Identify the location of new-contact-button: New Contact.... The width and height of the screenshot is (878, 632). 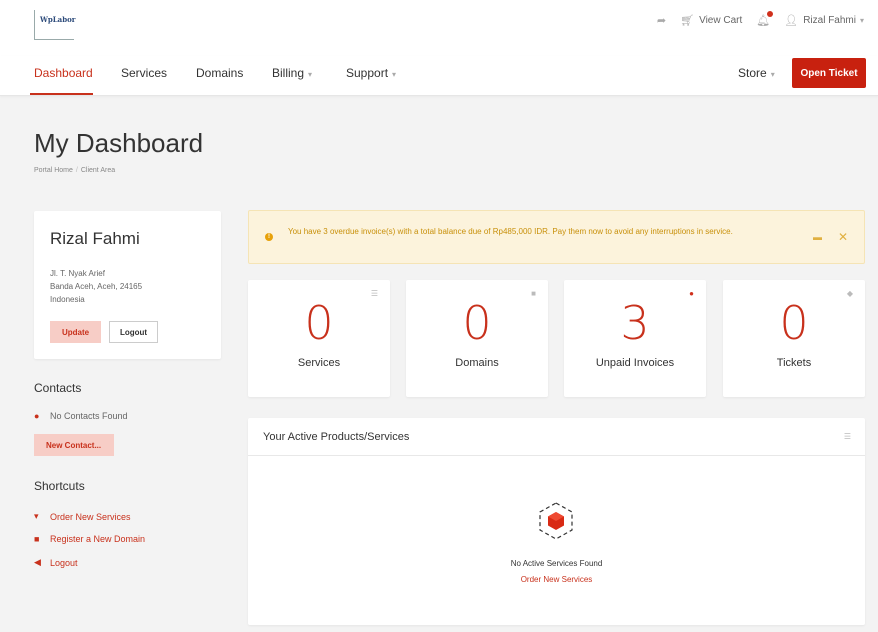
(74, 445).